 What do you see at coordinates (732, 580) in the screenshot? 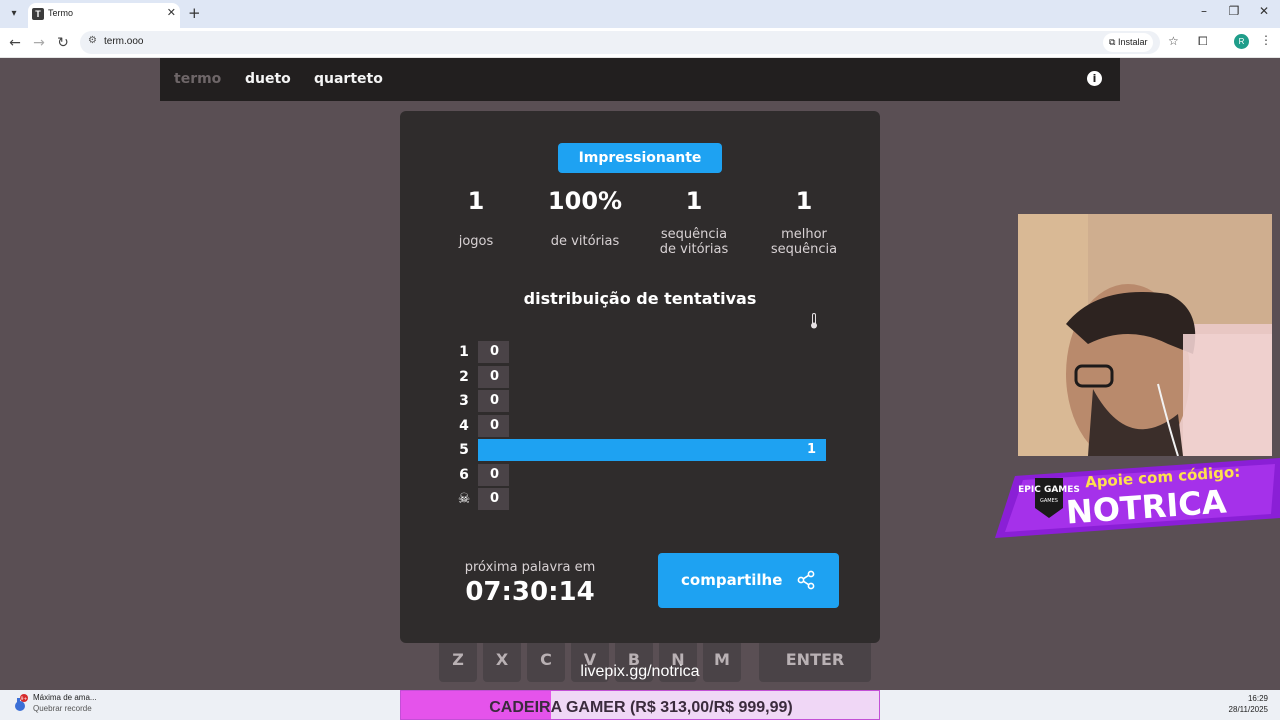
I see `share-label: compartilhe` at bounding box center [732, 580].